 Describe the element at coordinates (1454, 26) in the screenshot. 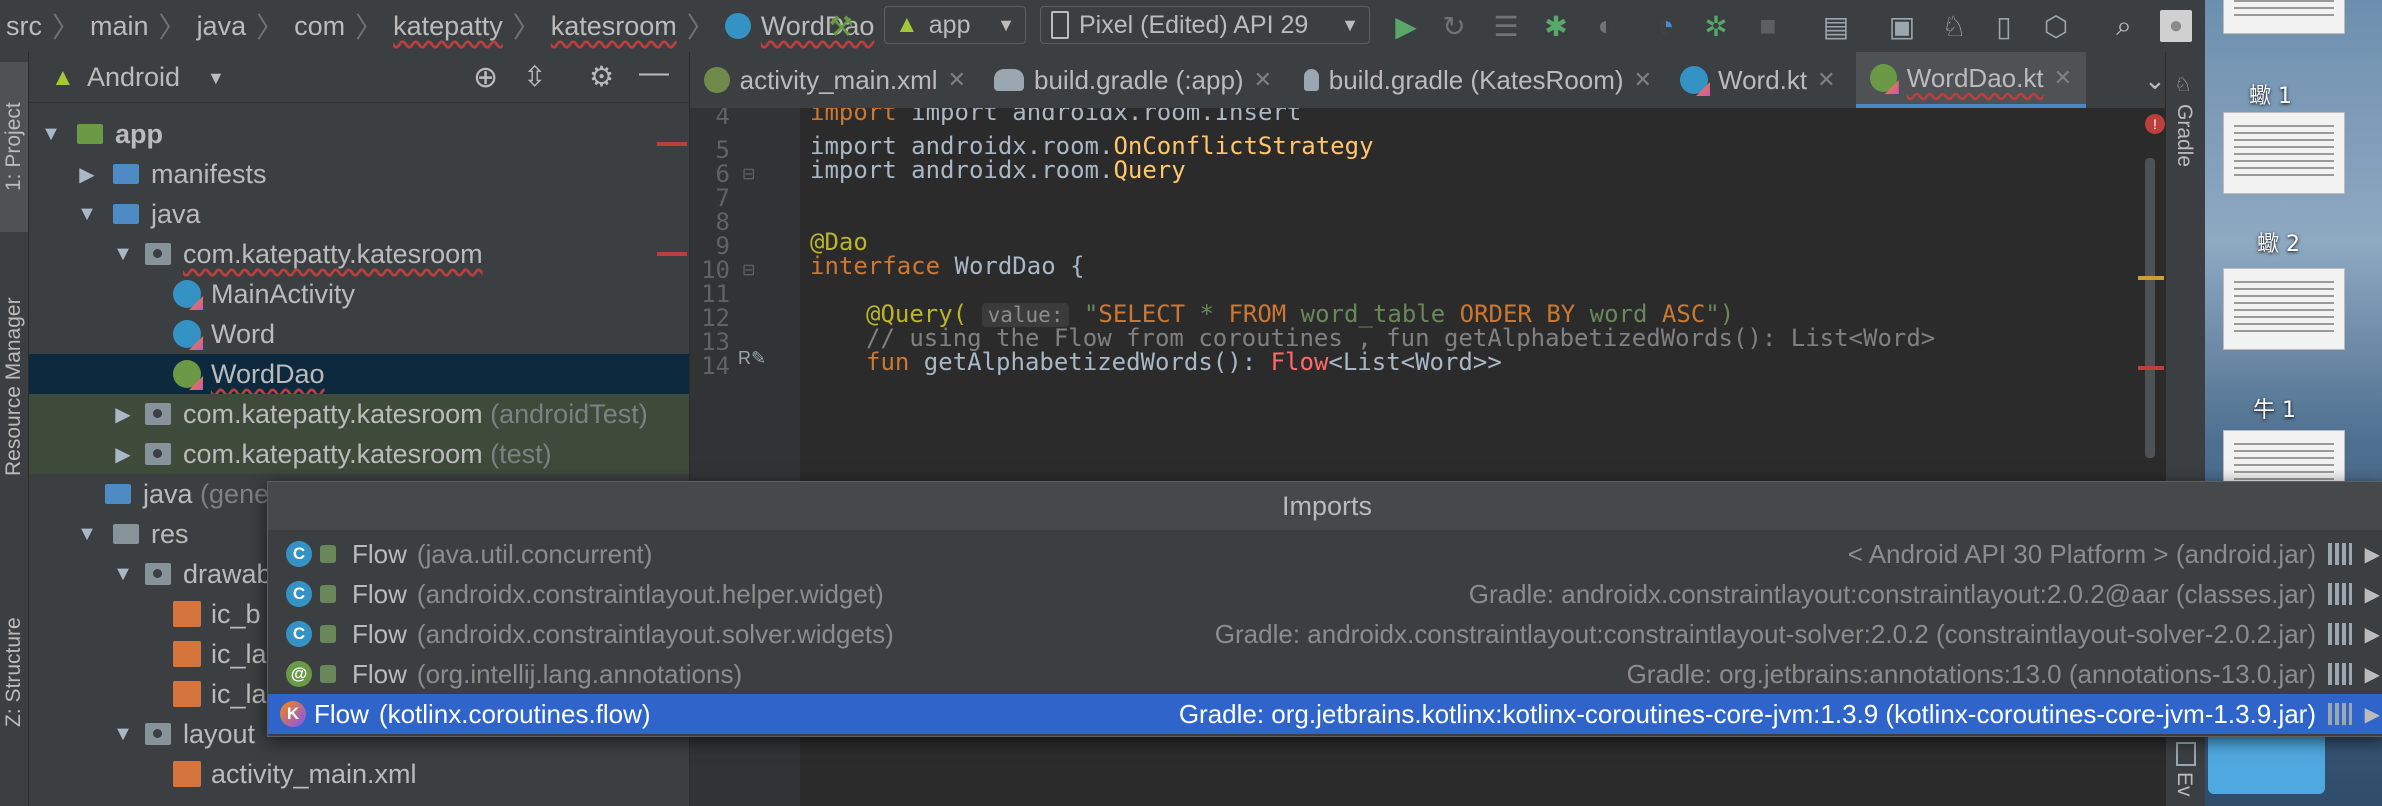

I see `apply-changes-icon: ↻` at that location.